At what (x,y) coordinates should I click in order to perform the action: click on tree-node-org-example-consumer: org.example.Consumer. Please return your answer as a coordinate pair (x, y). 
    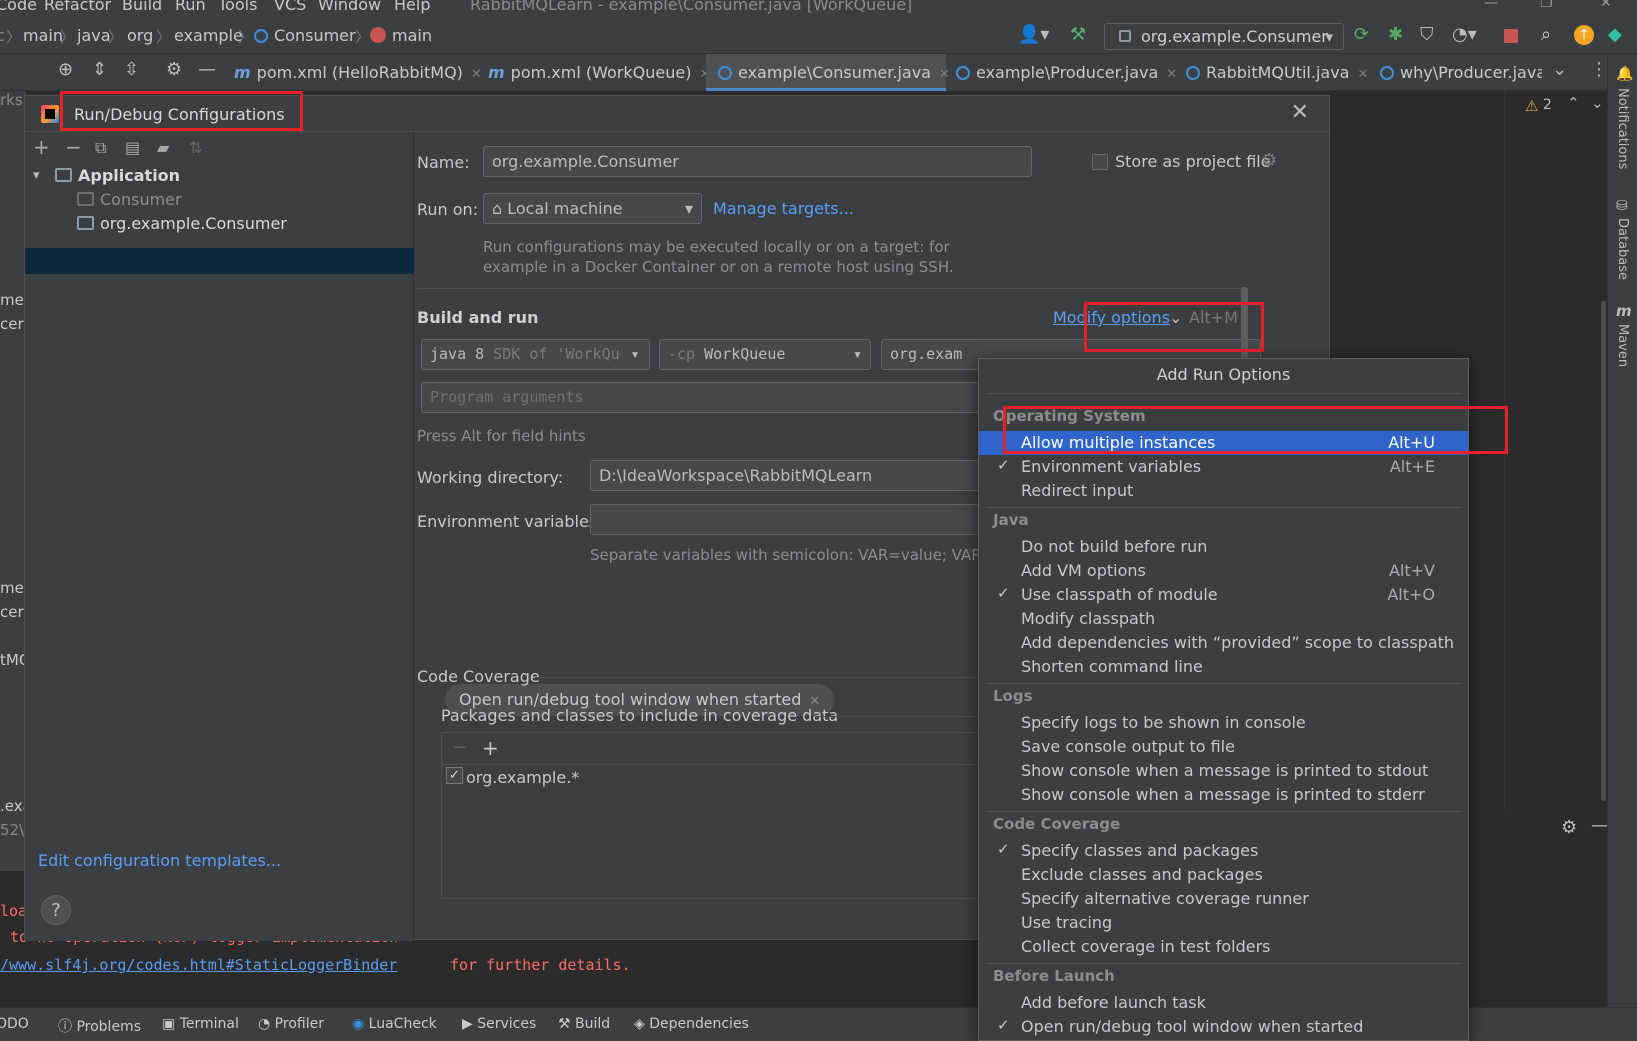
    Looking at the image, I should click on (182, 223).